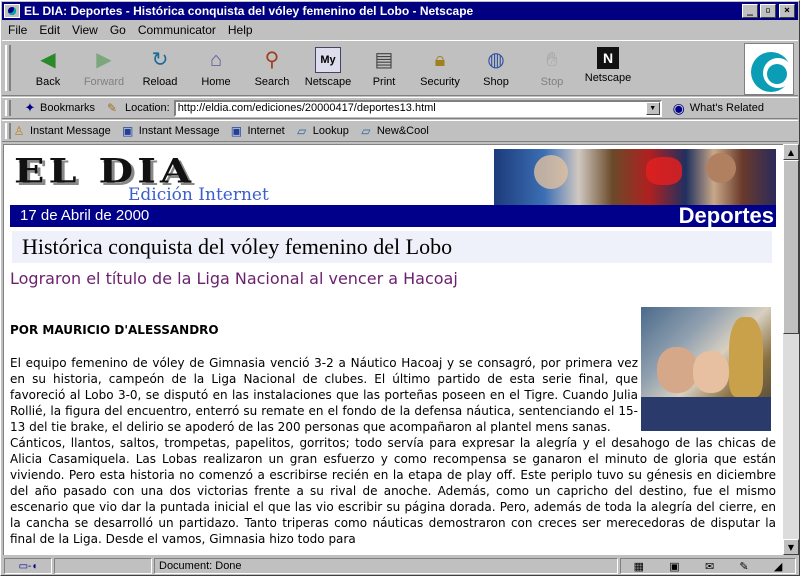  Describe the element at coordinates (768, 11) in the screenshot. I see `maximize-button: ▫` at that location.